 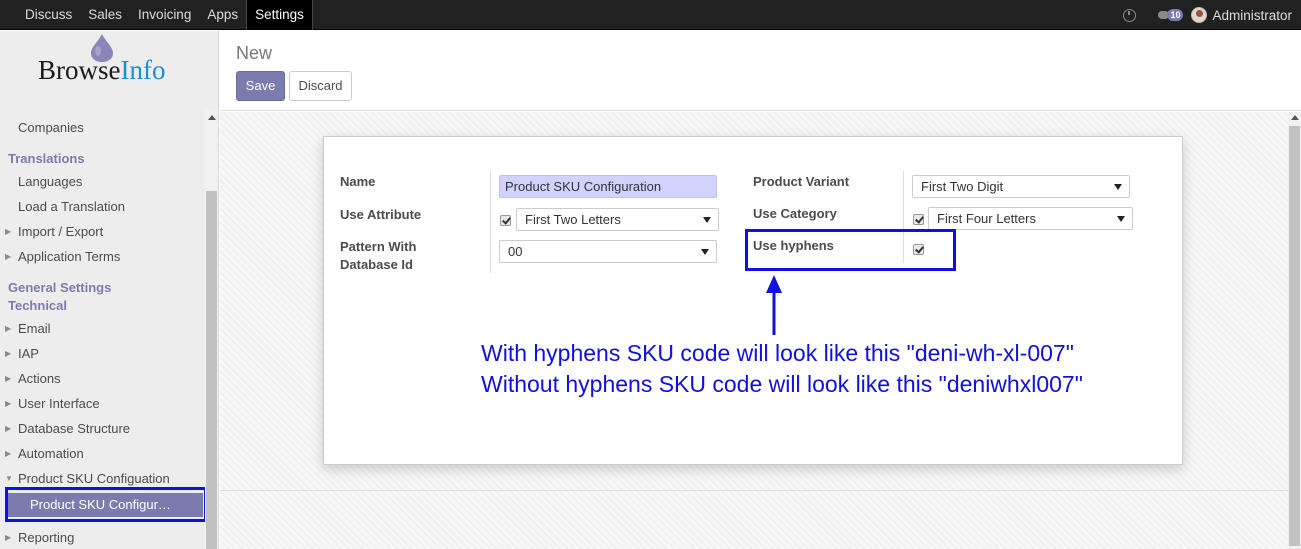 I want to click on activity-clock-icon, so click(x=1130, y=15).